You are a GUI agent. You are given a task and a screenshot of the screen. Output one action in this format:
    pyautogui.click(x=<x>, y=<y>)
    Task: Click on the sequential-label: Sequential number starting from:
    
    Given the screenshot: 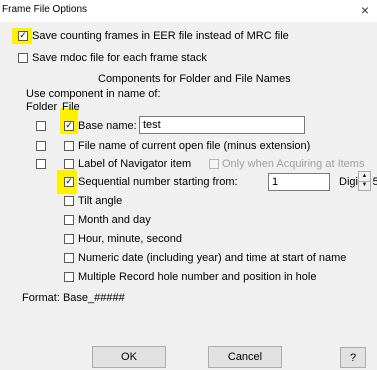 What is the action you would take?
    pyautogui.click(x=158, y=182)
    